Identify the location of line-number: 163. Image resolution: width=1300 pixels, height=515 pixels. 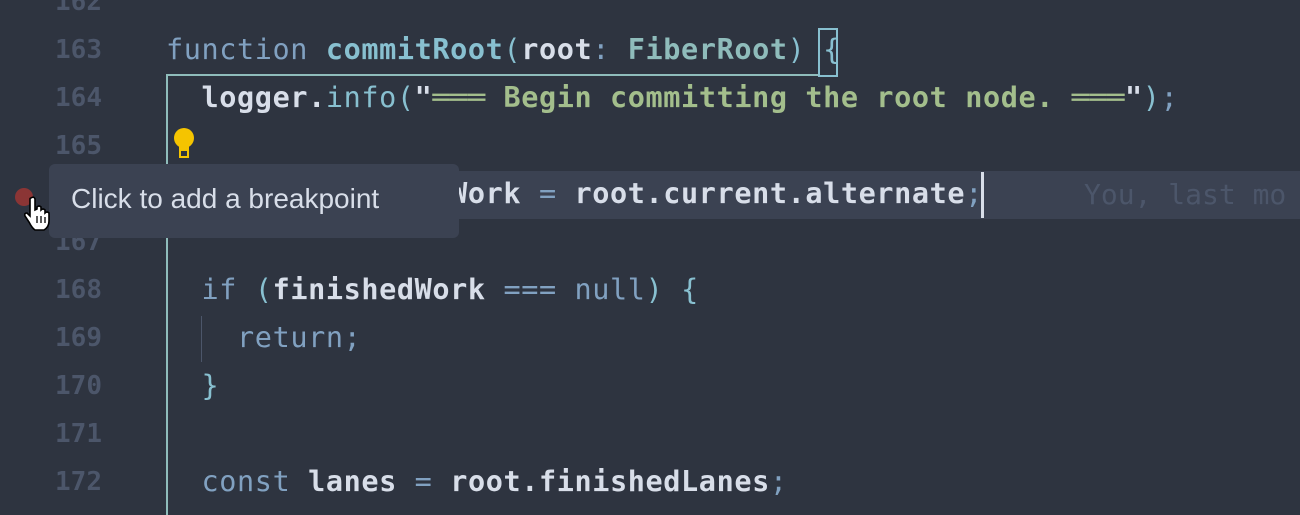
(78, 50).